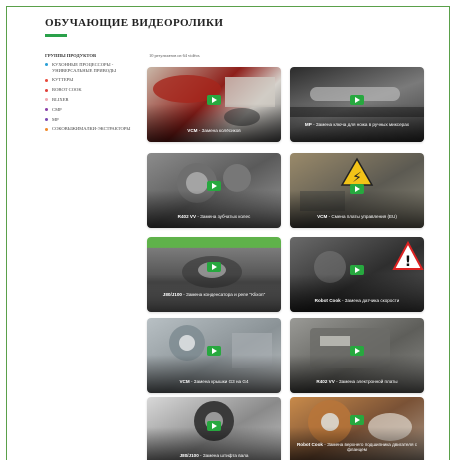 The width and height of the screenshot is (456, 460). Describe the element at coordinates (60, 99) in the screenshot. I see `sidebar-item-label: BLIXER` at that location.